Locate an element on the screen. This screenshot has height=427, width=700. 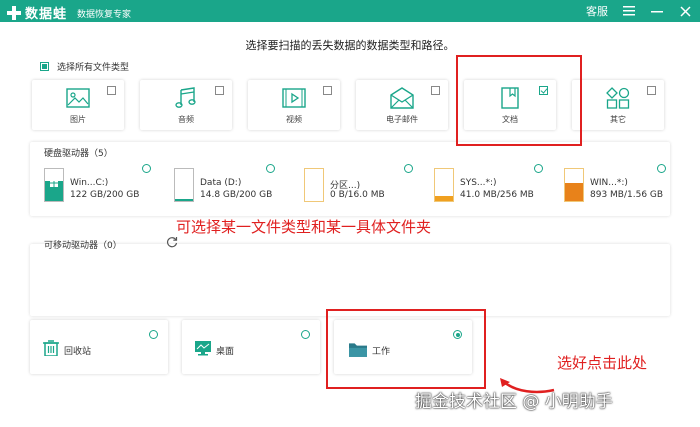
drive-size: 122 GB/200 GB is located at coordinates (105, 195).